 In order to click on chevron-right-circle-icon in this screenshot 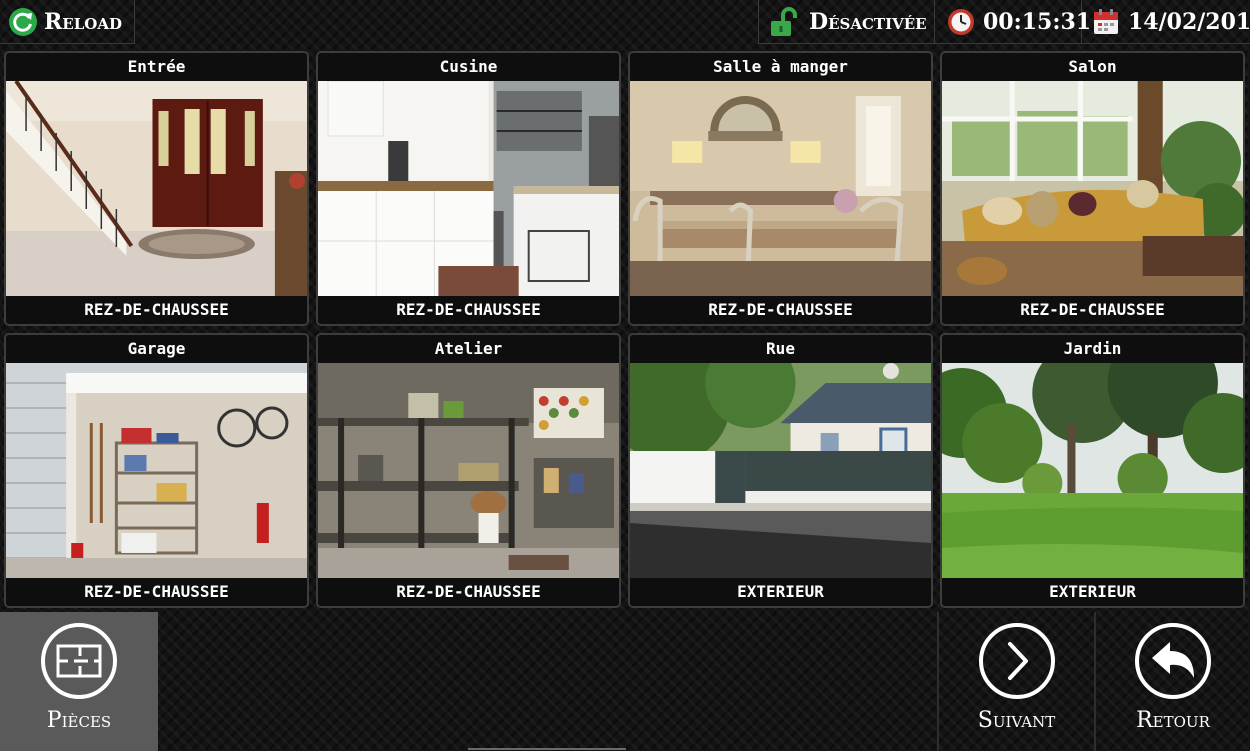, I will do `click(1016, 661)`.